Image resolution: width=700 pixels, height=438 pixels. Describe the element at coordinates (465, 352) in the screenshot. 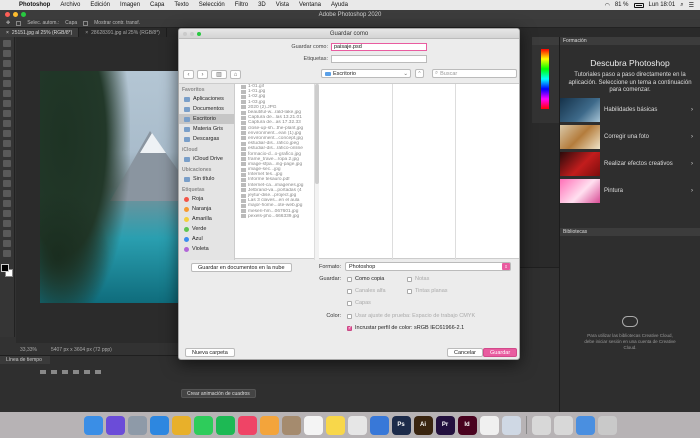

I see `cancel-button: Cancelar` at that location.